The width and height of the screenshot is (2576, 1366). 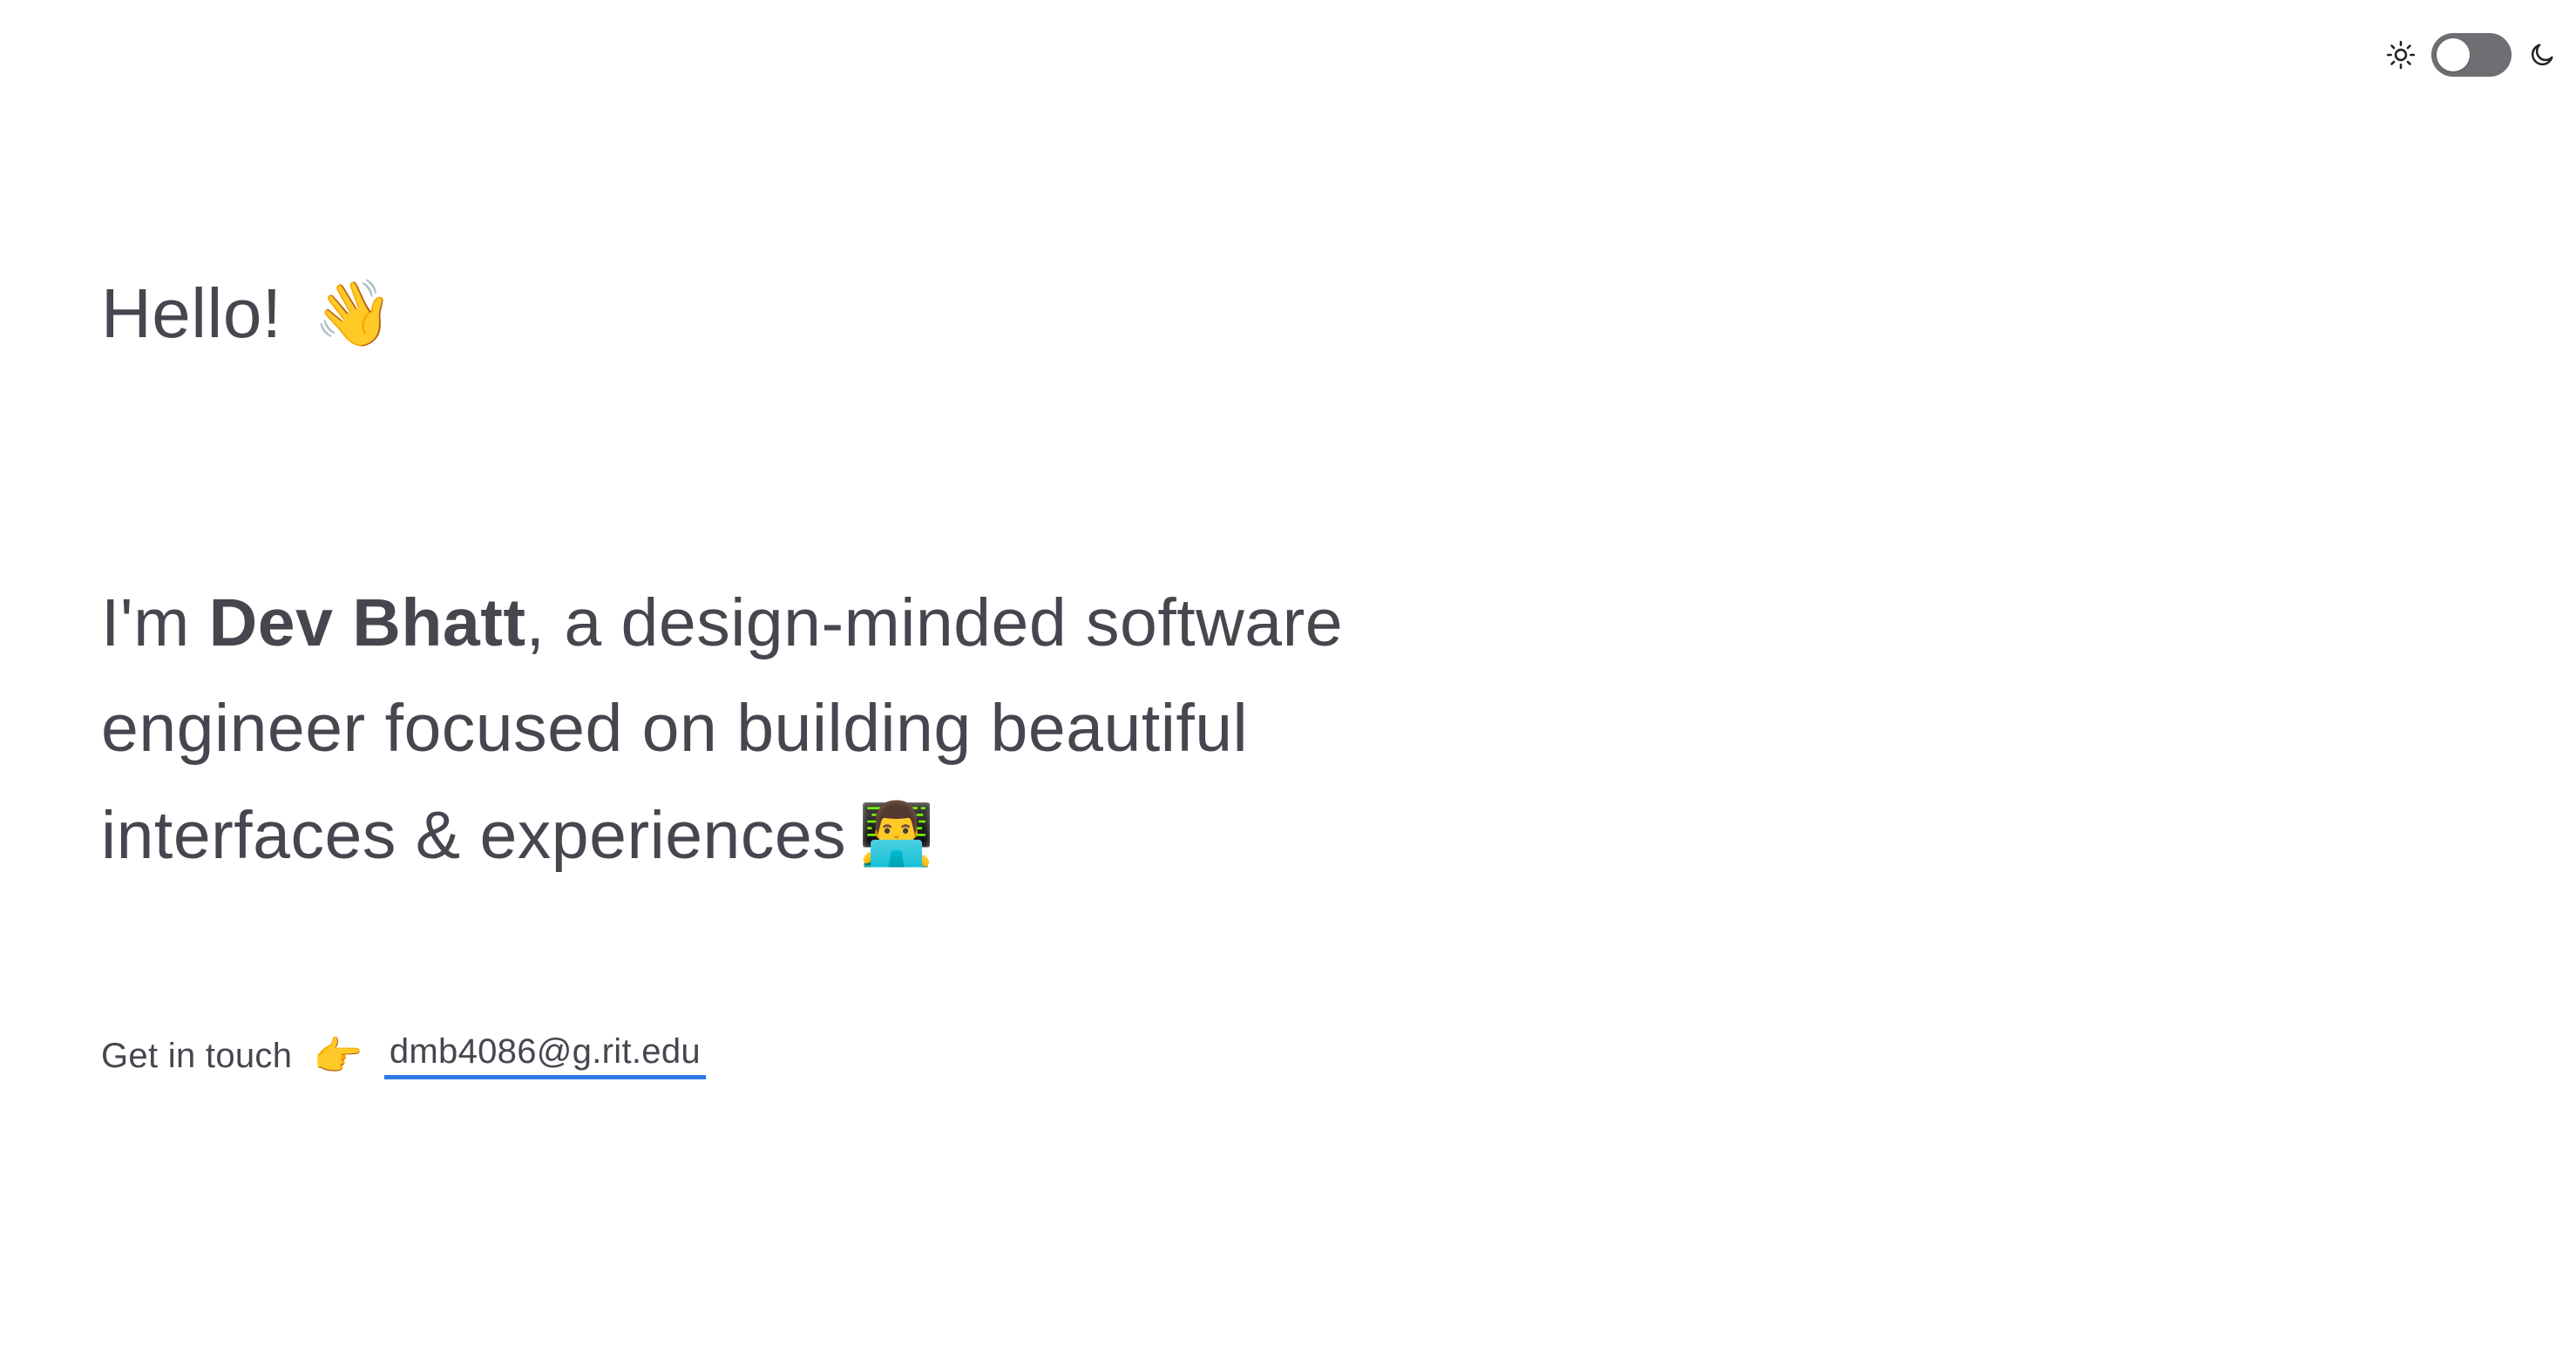 I want to click on technologist-icon: 👨‍💻, so click(x=897, y=834).